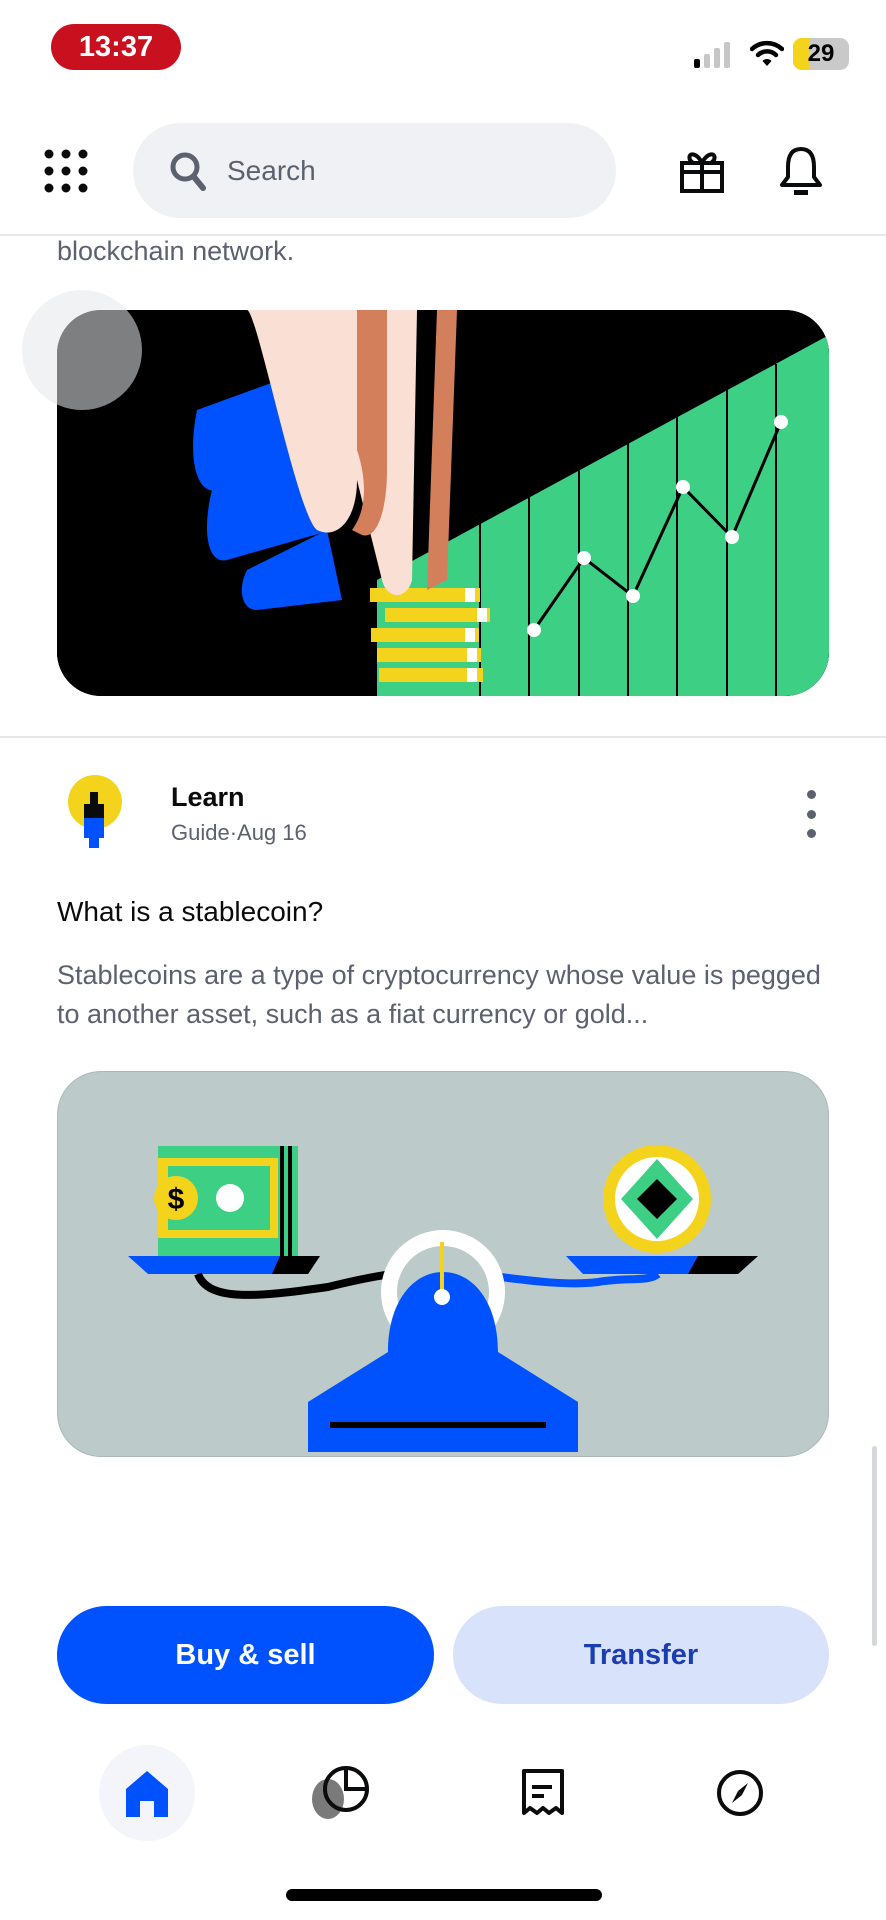 The width and height of the screenshot is (886, 1920). I want to click on more-vertical-icon, so click(811, 814).